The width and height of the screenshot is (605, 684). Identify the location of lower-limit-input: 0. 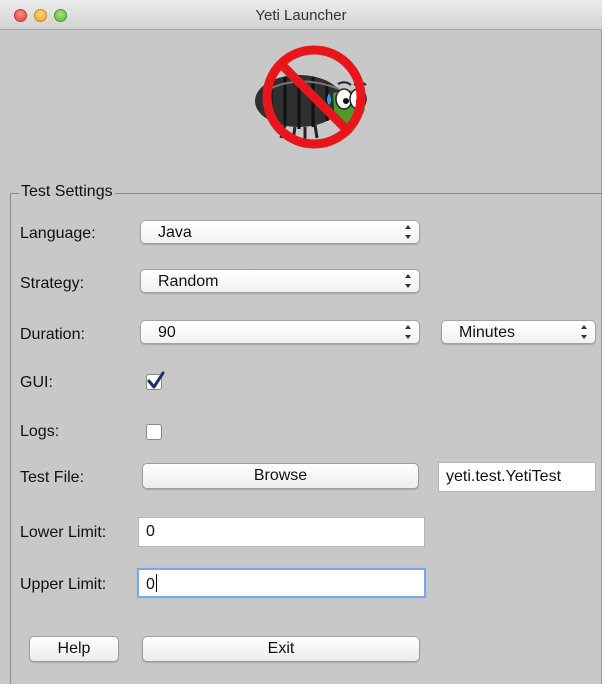
(281, 532).